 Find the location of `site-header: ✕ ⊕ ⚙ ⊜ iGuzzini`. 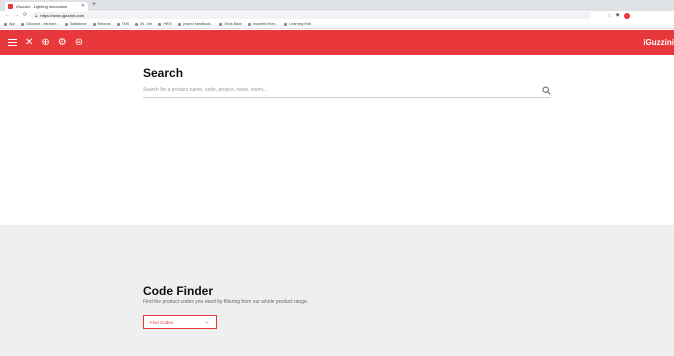

site-header: ✕ ⊕ ⚙ ⊜ iGuzzini is located at coordinates (337, 42).